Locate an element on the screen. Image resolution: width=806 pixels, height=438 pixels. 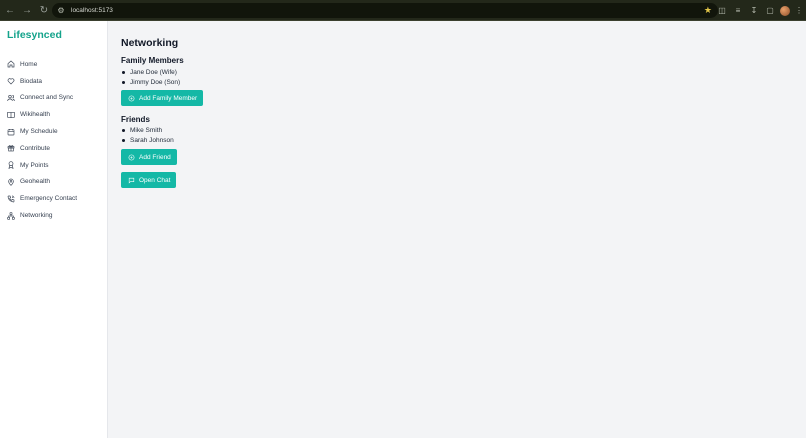
extensions-icon: ◫ is located at coordinates (722, 11).